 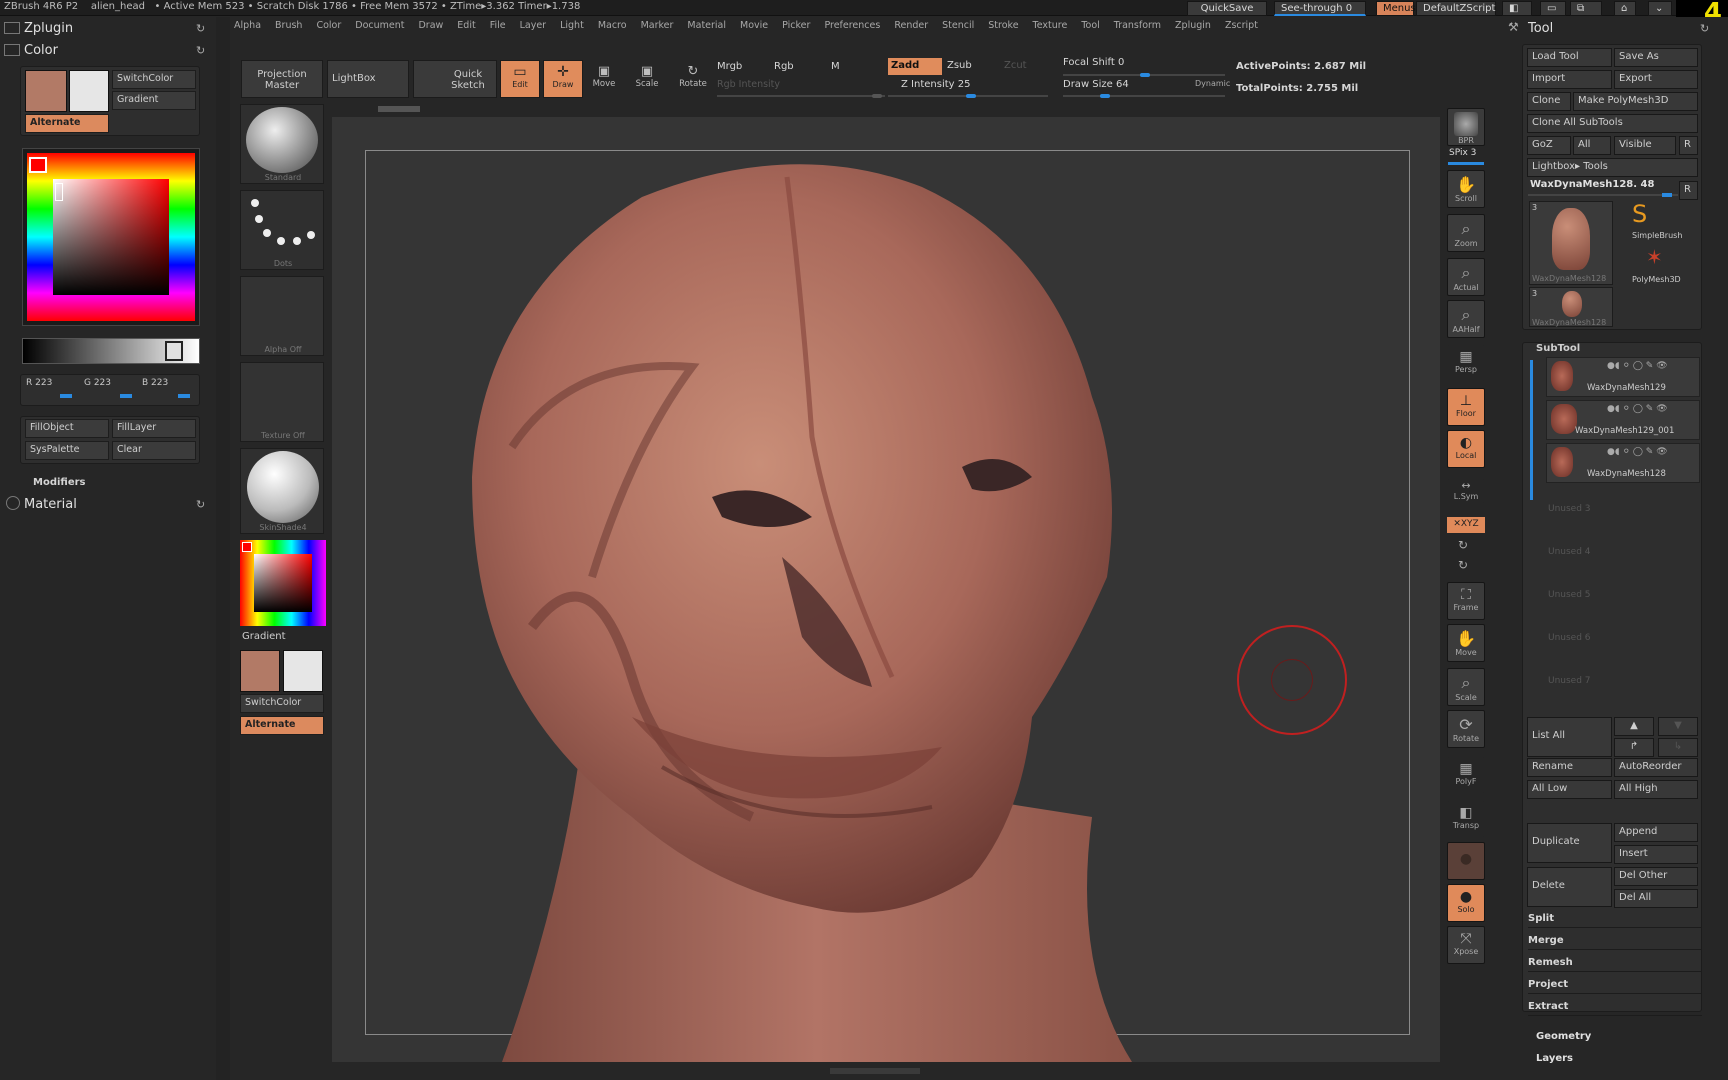 I want to click on transp-button: ◧ Transp, so click(x=1466, y=819).